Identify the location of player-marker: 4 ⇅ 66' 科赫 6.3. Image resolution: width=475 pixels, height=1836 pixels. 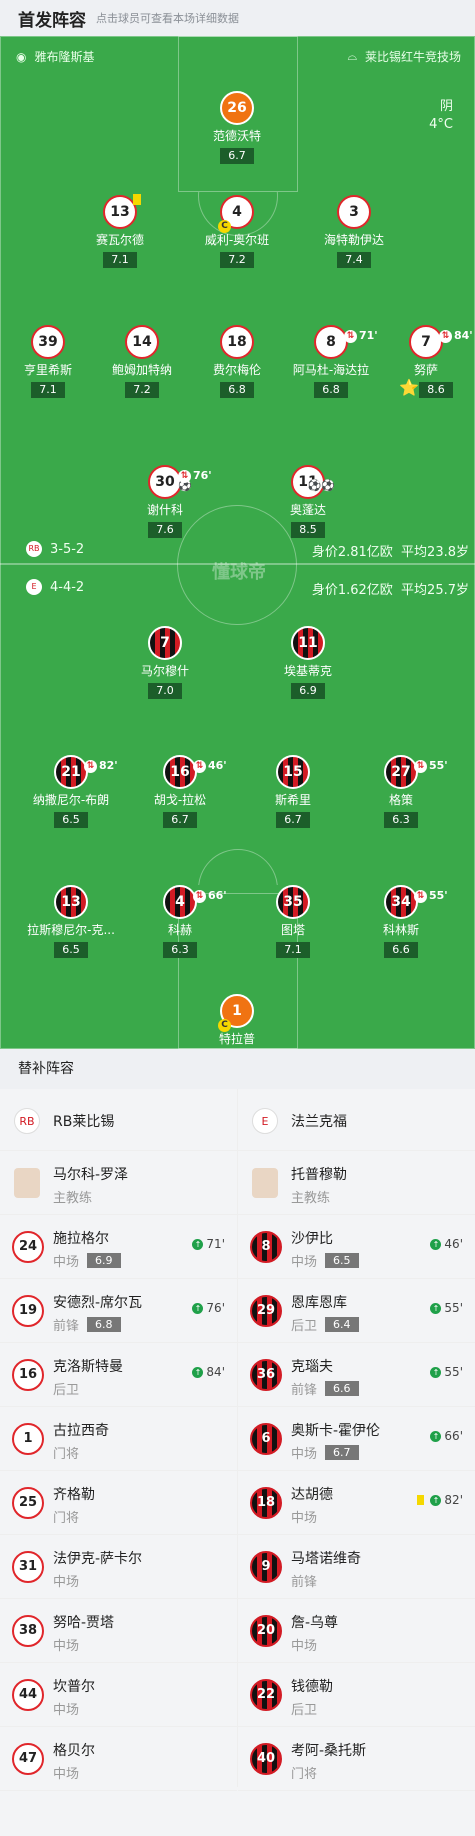
(180, 921).